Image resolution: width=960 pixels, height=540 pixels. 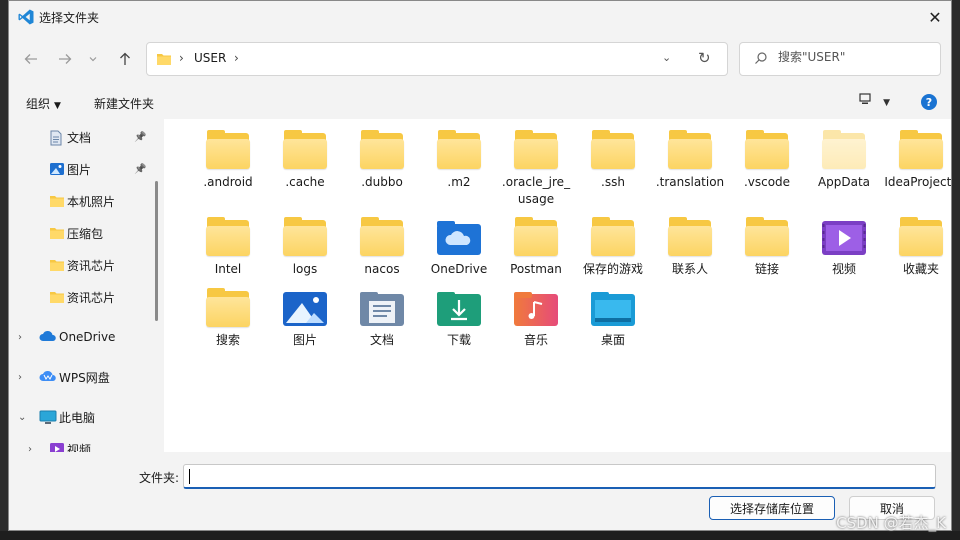 I want to click on folder-item: .oracle_jre_usage, so click(x=536, y=169).